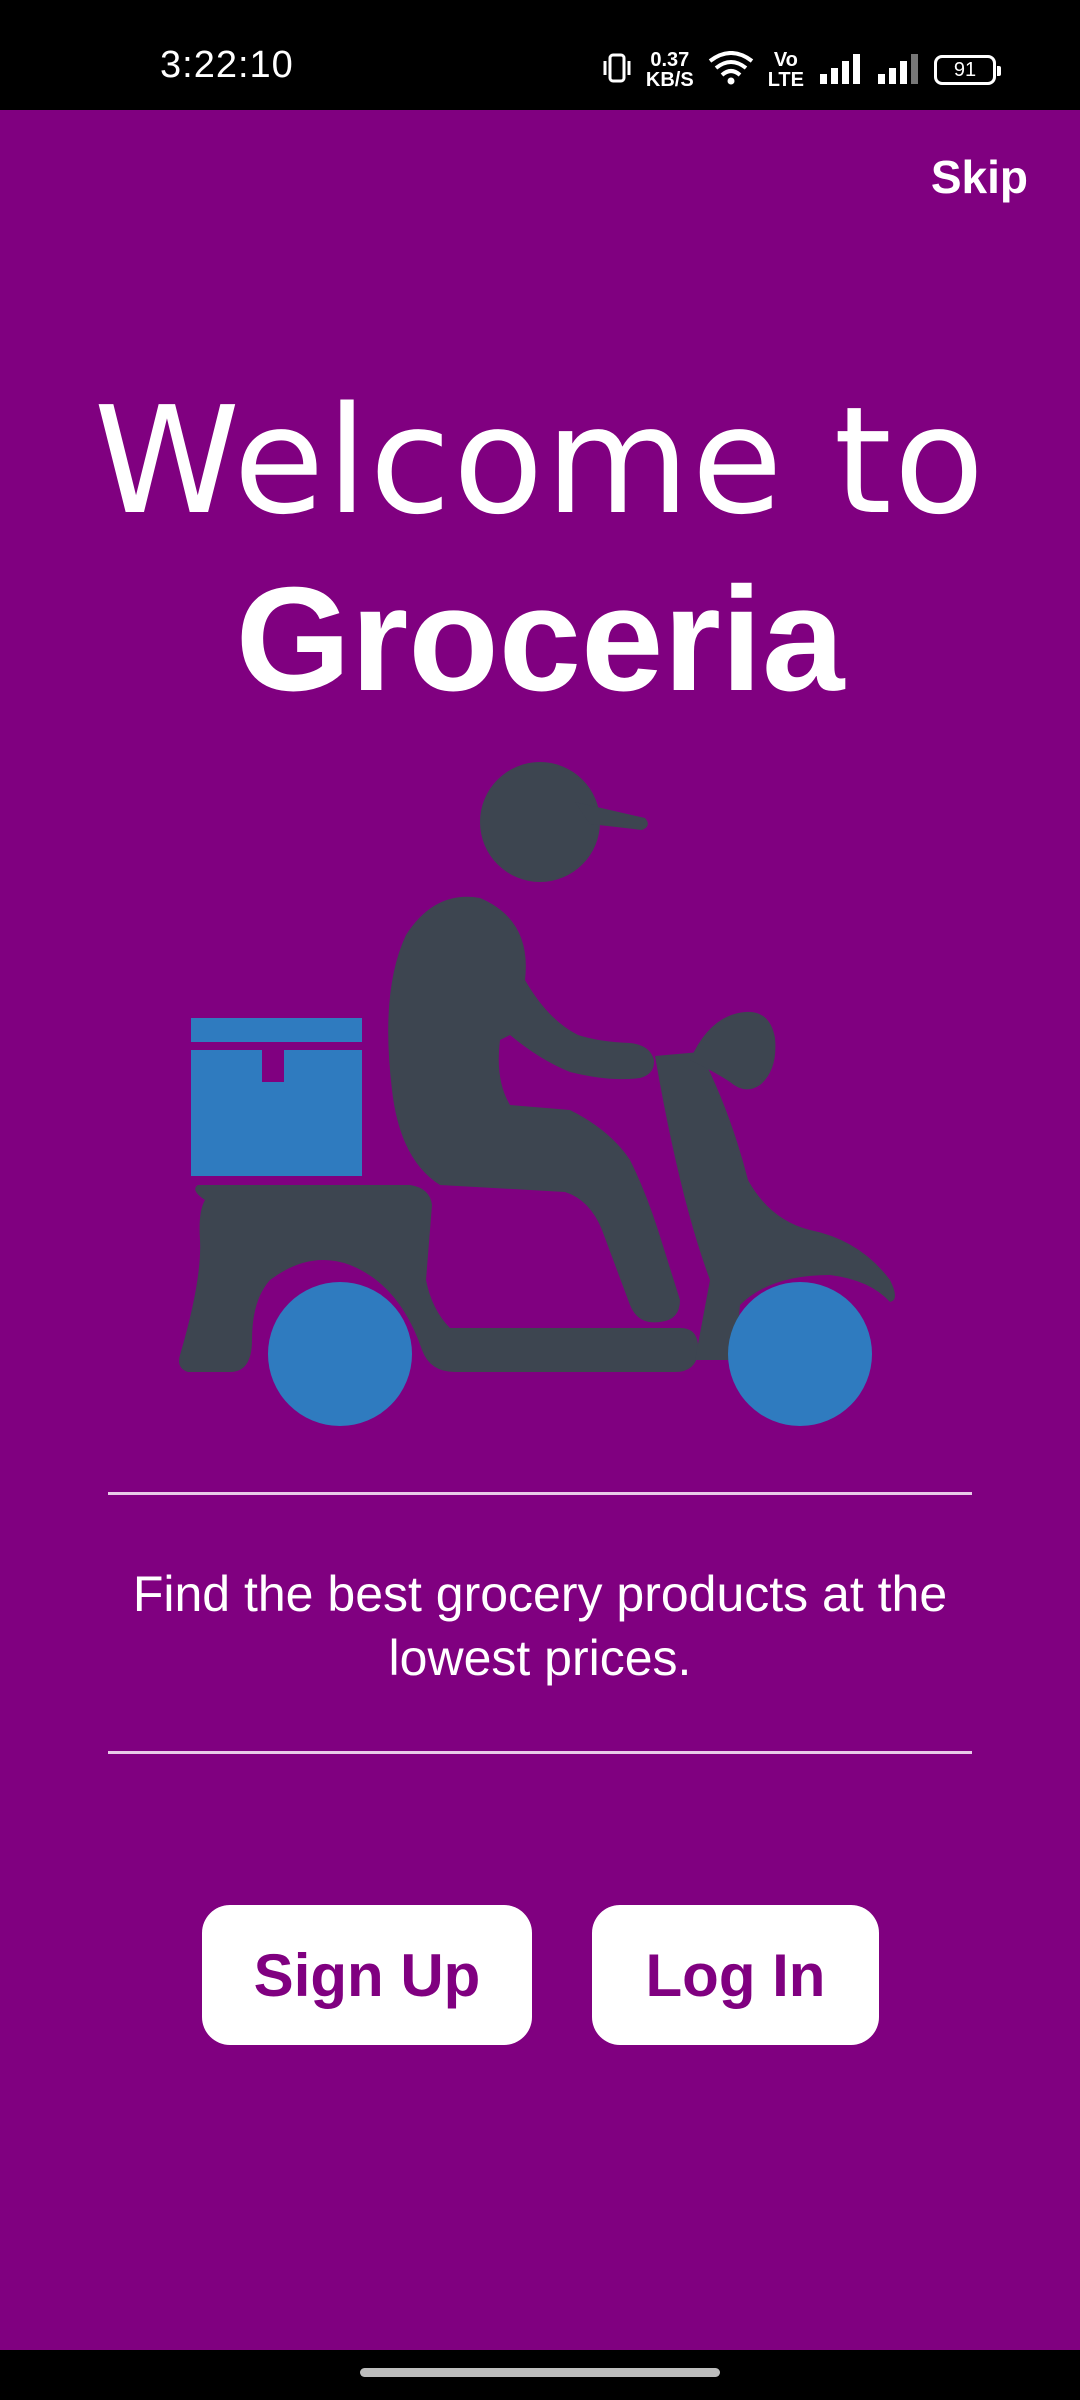 The image size is (1080, 2400). What do you see at coordinates (273, 1062) in the screenshot?
I see `delivery-box-tape` at bounding box center [273, 1062].